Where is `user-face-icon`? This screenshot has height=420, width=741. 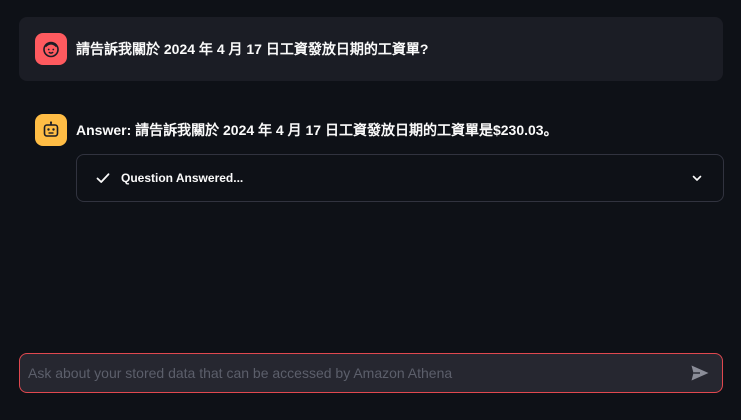
user-face-icon is located at coordinates (51, 49).